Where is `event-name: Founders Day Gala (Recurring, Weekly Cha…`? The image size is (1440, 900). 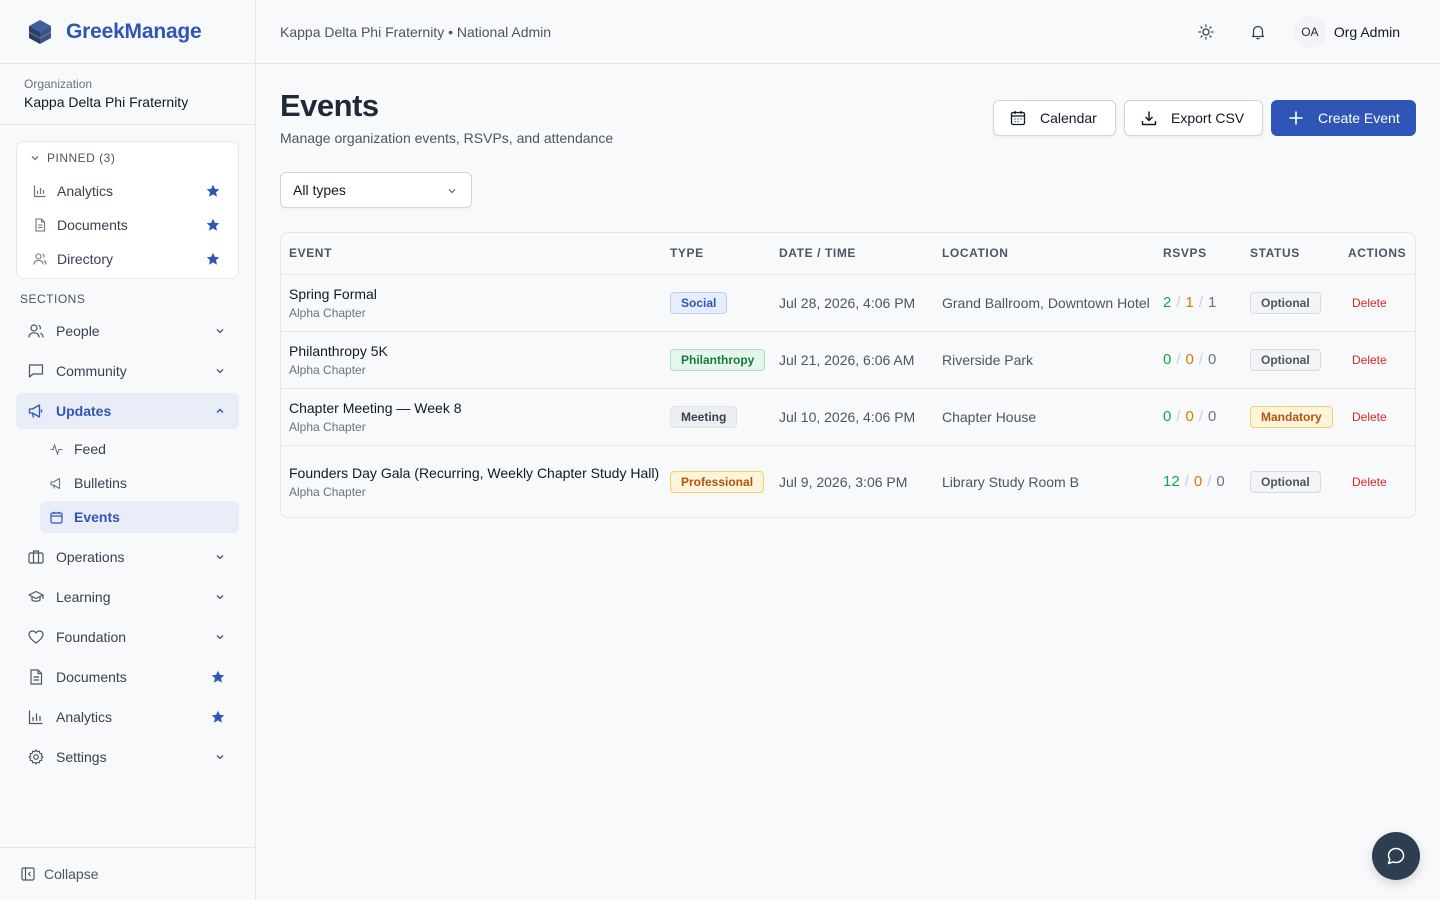 event-name: Founders Day Gala (Recurring, Weekly Cha… is located at coordinates (475, 473).